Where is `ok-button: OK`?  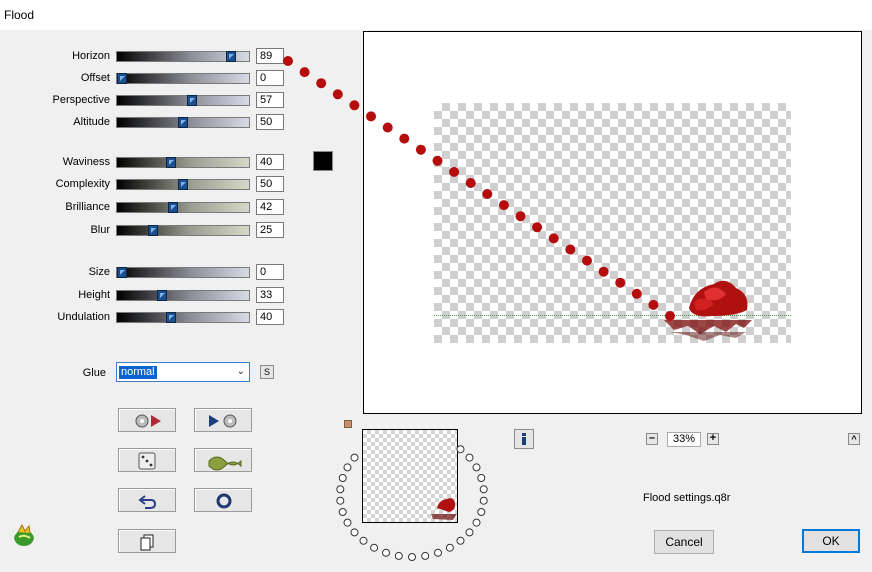
ok-button: OK is located at coordinates (831, 541).